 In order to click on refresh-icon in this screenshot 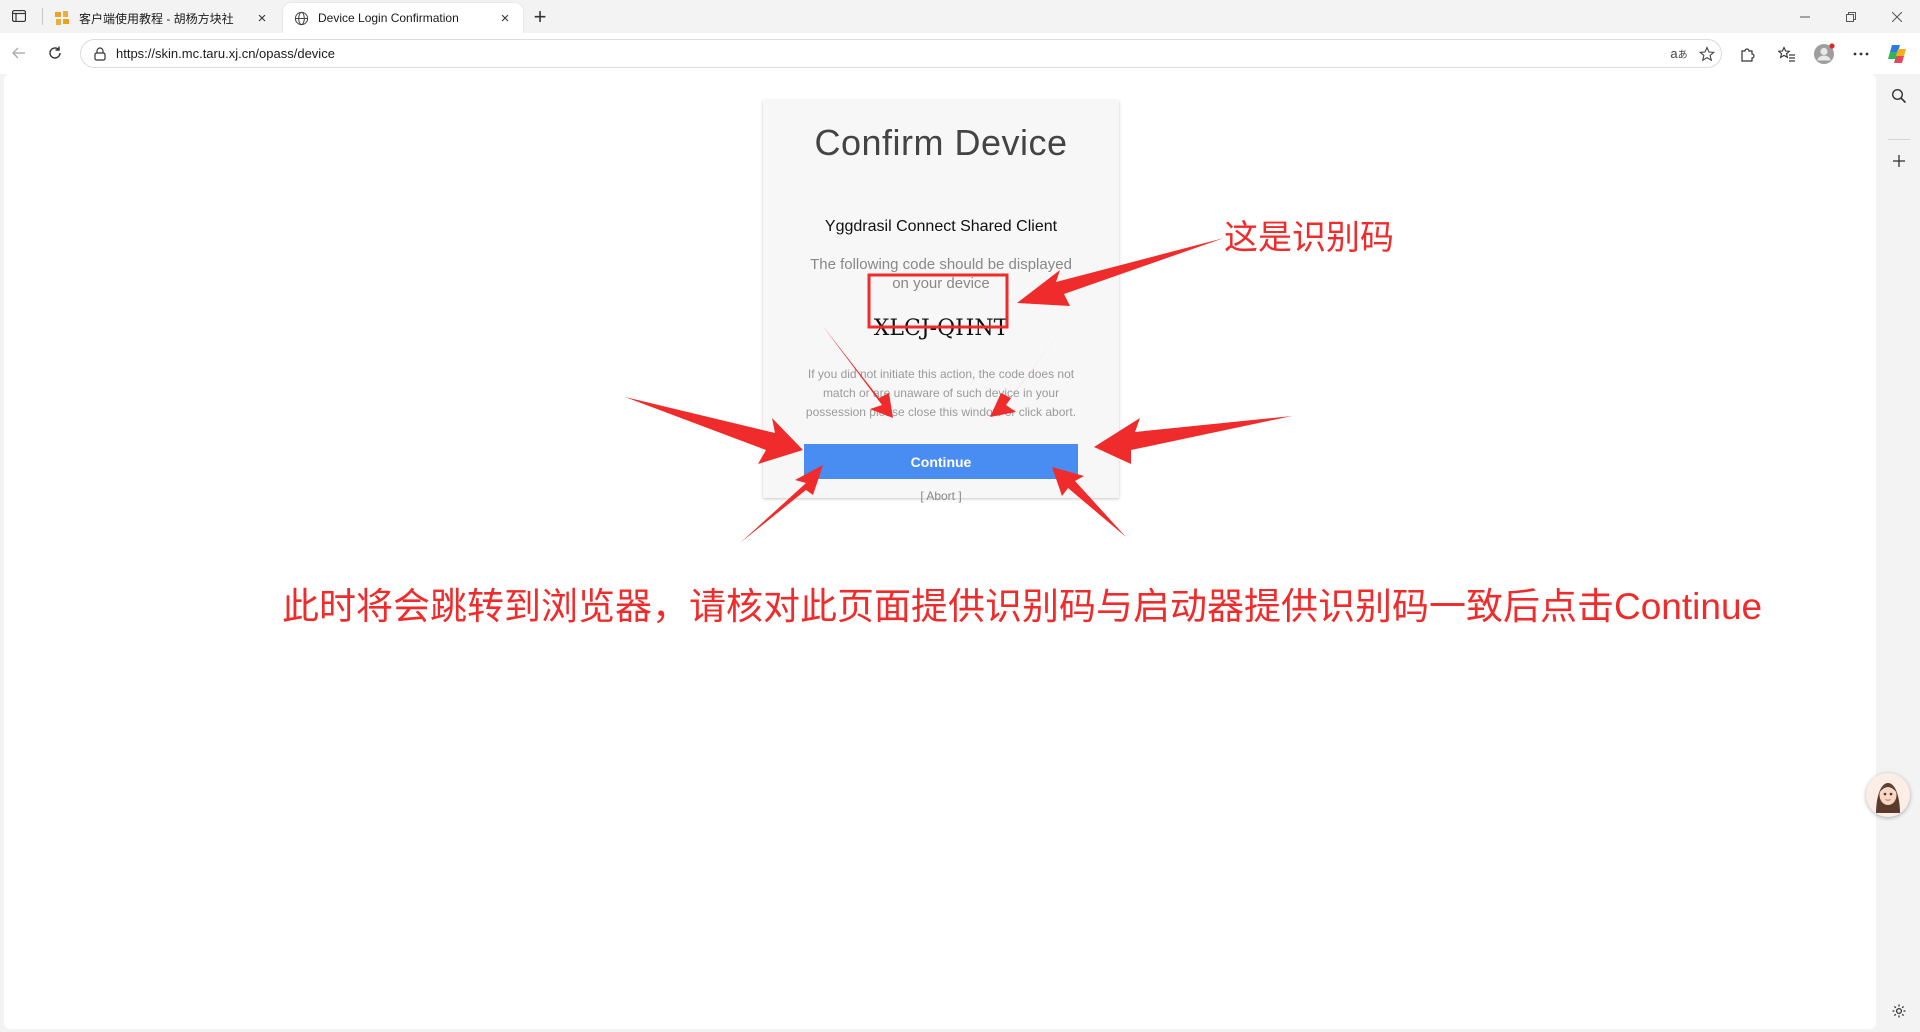, I will do `click(55, 52)`.